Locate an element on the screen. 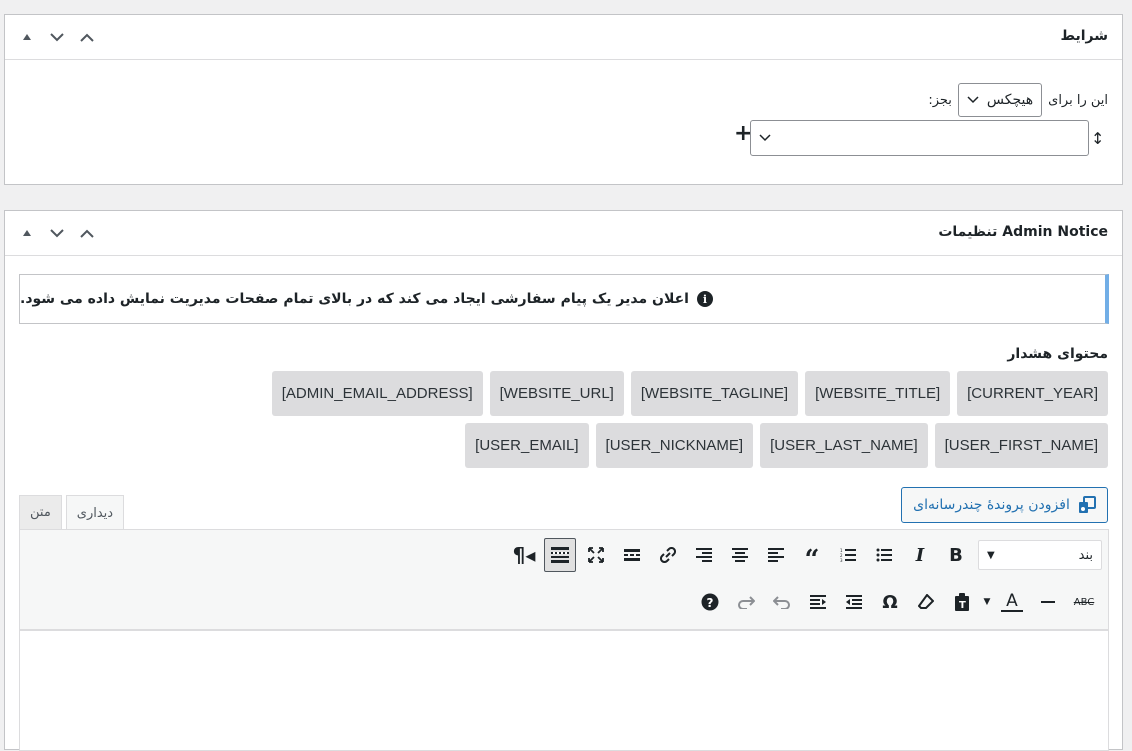 Image resolution: width=1132 pixels, height=751 pixels. horizontal-line-icon is located at coordinates (1048, 602).